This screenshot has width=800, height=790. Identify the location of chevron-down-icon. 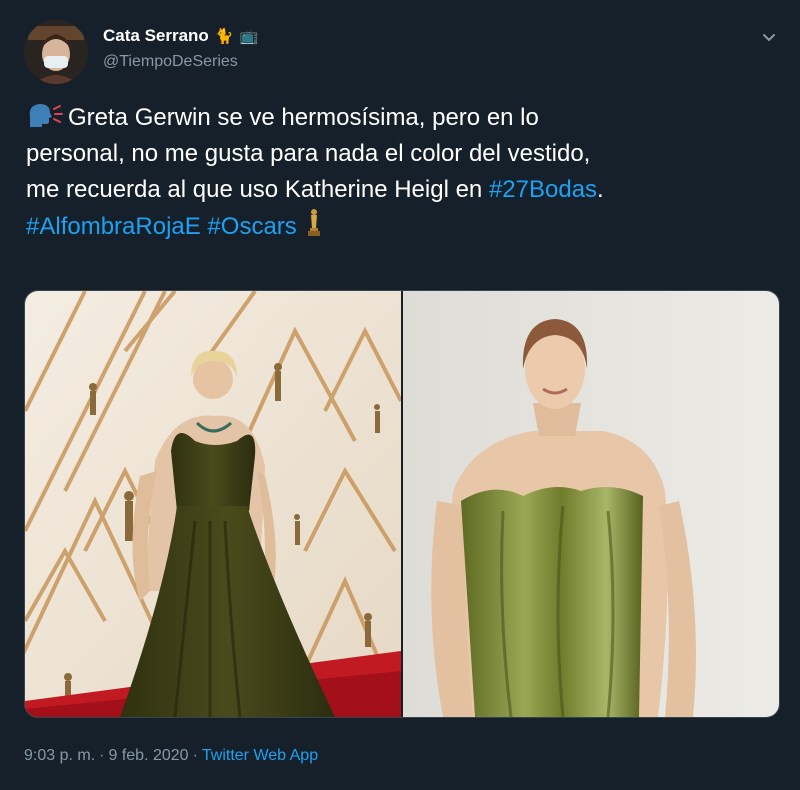
(769, 37).